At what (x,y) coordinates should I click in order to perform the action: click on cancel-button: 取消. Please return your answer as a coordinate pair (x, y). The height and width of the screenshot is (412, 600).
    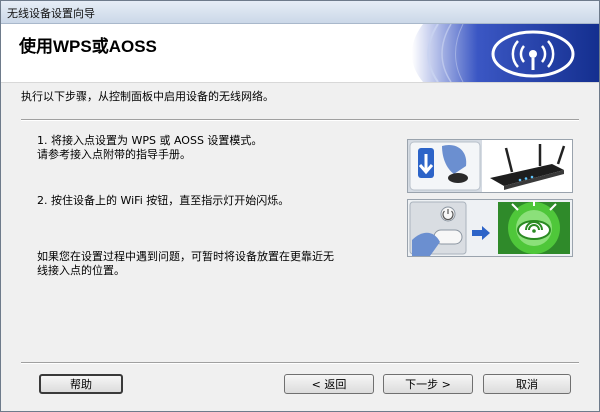
    Looking at the image, I should click on (527, 384).